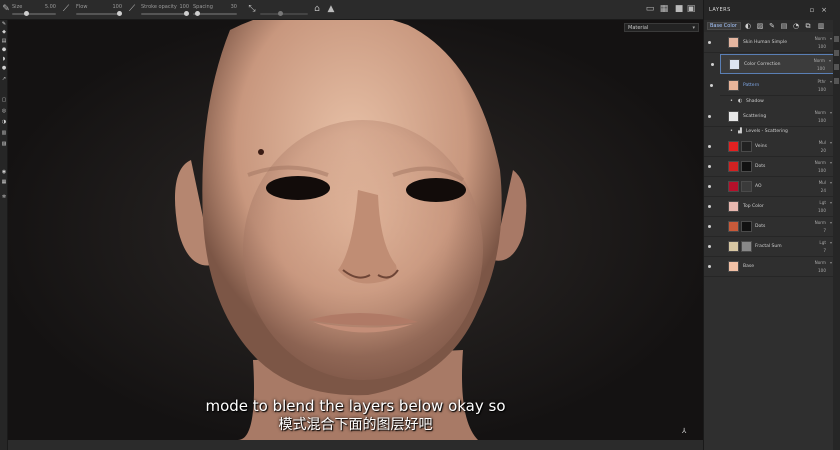  I want to click on layer-row: Base Norm 100 ▾, so click(769, 267).